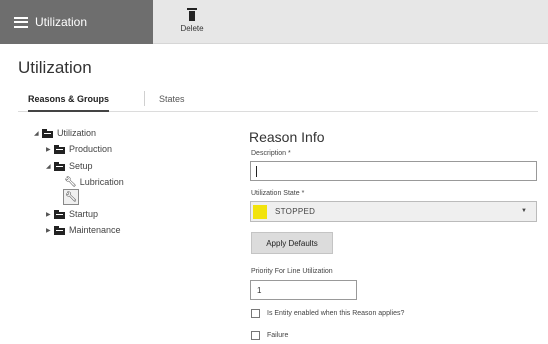 The height and width of the screenshot is (344, 548). What do you see at coordinates (21, 22) in the screenshot?
I see `hamburger-menu-icon` at bounding box center [21, 22].